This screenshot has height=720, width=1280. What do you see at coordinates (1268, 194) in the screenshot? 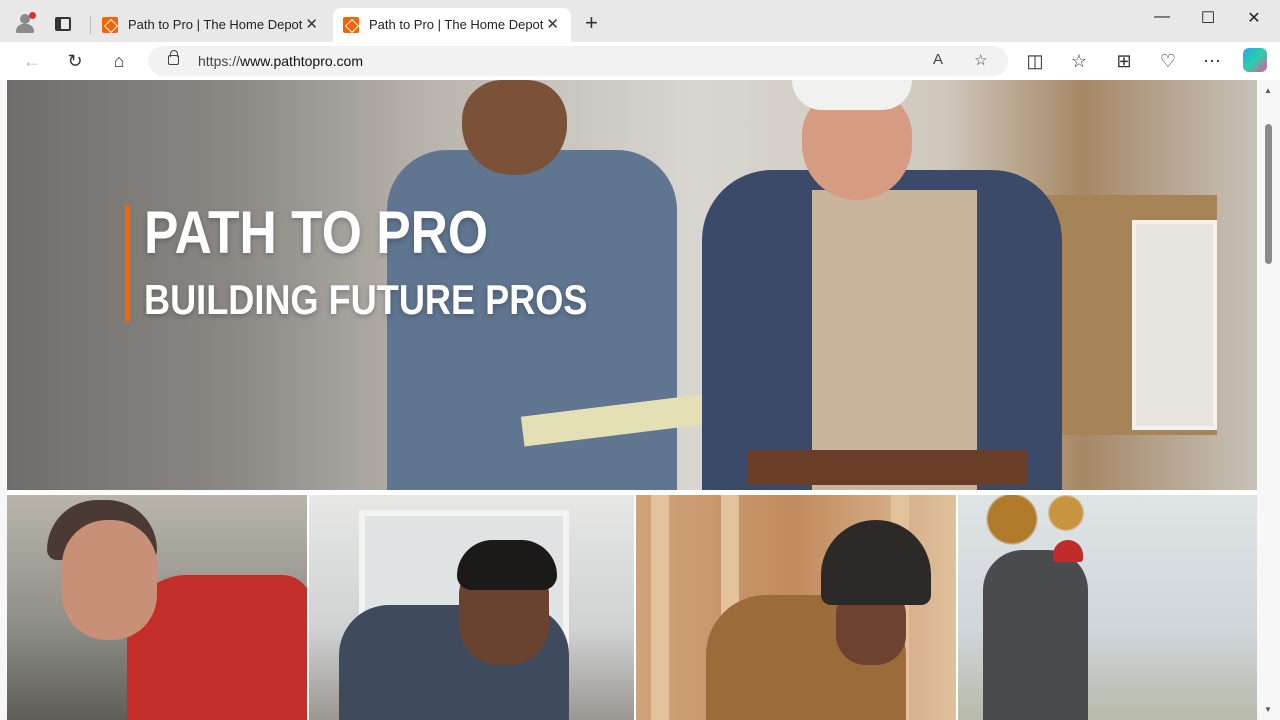
I see `scrollbar-thumb` at bounding box center [1268, 194].